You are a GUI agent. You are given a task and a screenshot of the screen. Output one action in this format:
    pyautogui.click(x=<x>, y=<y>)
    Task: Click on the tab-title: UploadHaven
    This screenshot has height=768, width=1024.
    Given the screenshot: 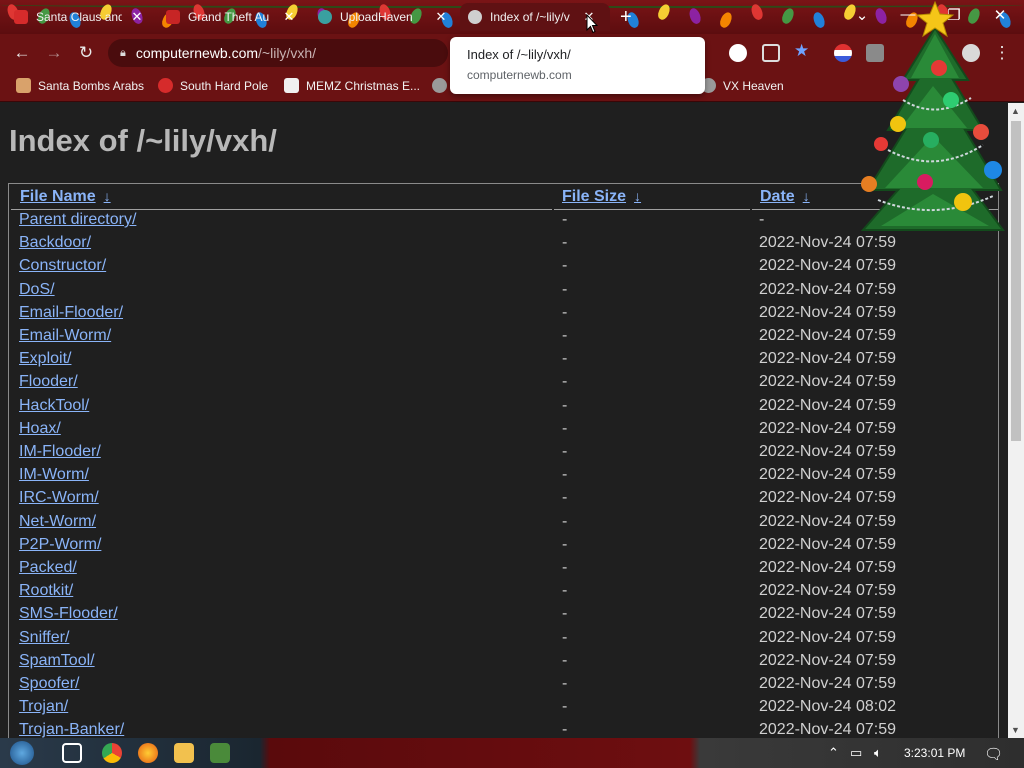 What is the action you would take?
    pyautogui.click(x=376, y=17)
    